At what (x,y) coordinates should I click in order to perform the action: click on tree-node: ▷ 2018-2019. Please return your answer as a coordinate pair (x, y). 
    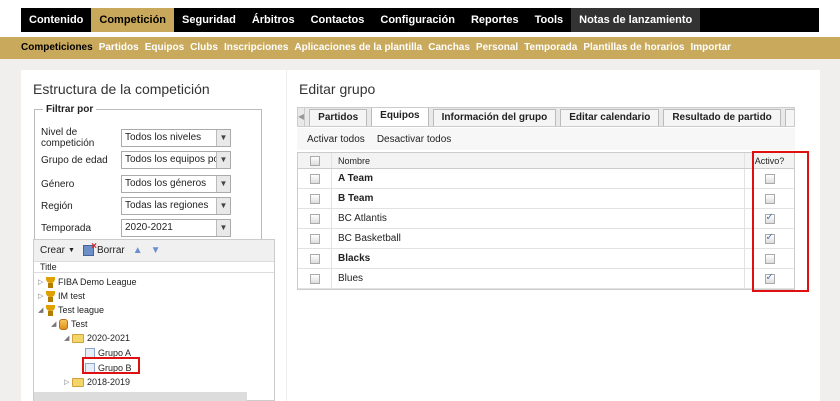
    Looking at the image, I should click on (97, 382).